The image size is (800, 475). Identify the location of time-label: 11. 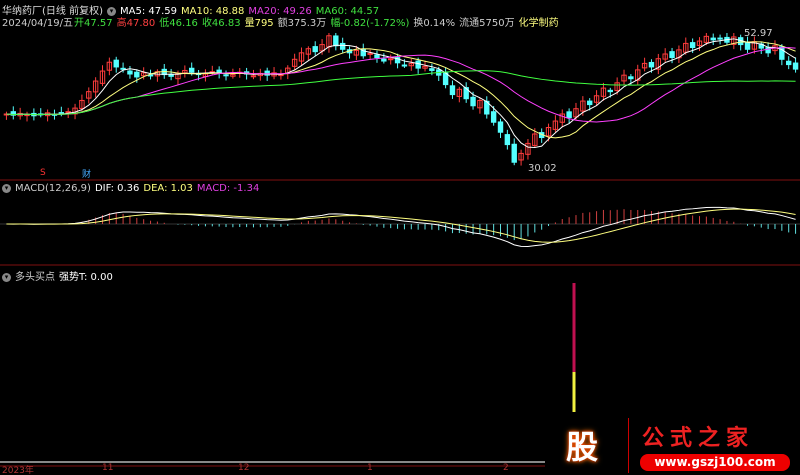
(108, 468).